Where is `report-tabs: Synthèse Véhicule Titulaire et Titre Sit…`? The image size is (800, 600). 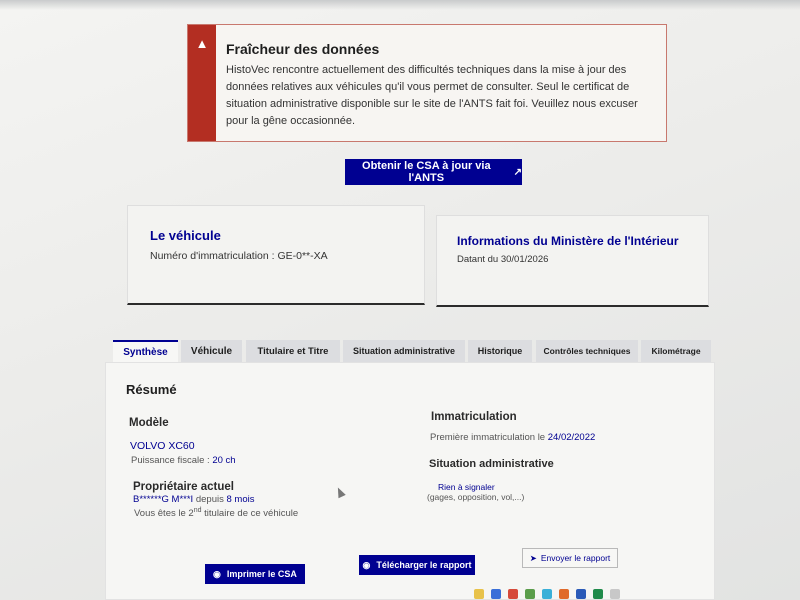
report-tabs: Synthèse Véhicule Titulaire et Titre Sit… is located at coordinates (413, 351).